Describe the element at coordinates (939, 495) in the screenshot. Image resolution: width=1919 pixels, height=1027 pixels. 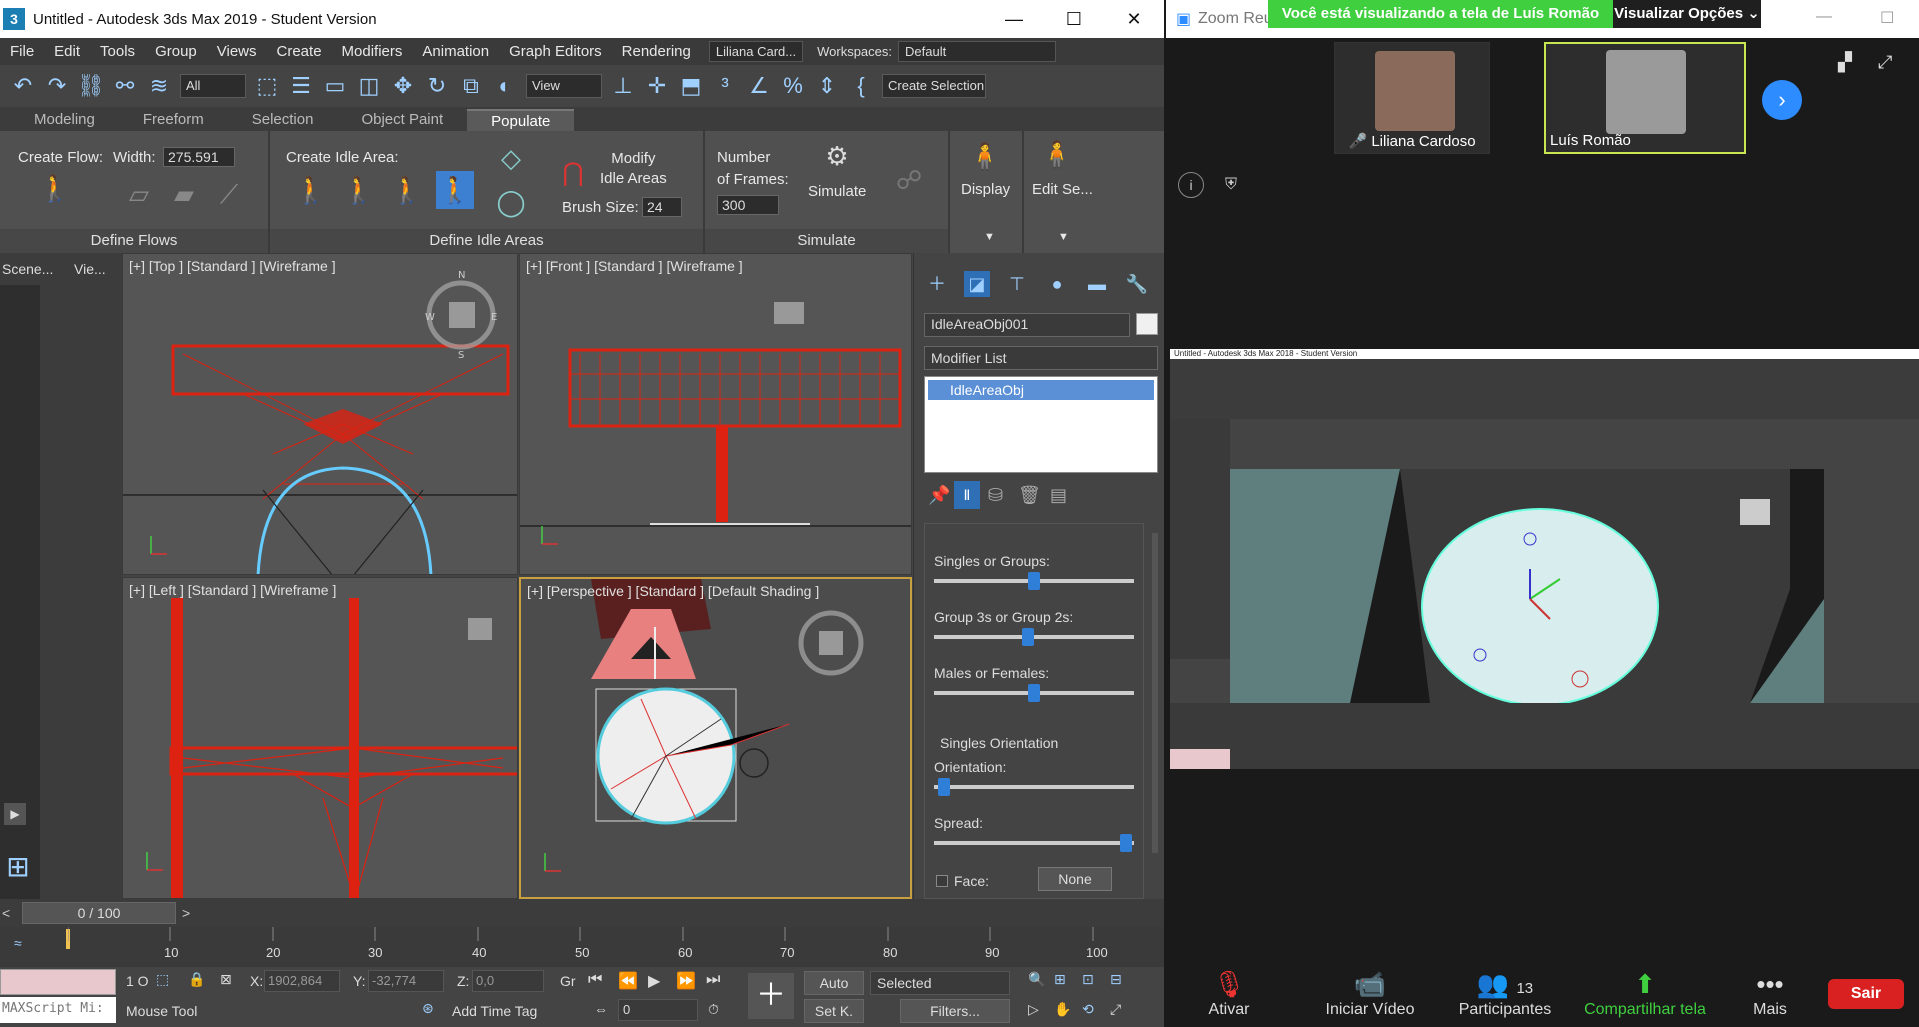
I see `pin-stack-icon: 📌` at that location.